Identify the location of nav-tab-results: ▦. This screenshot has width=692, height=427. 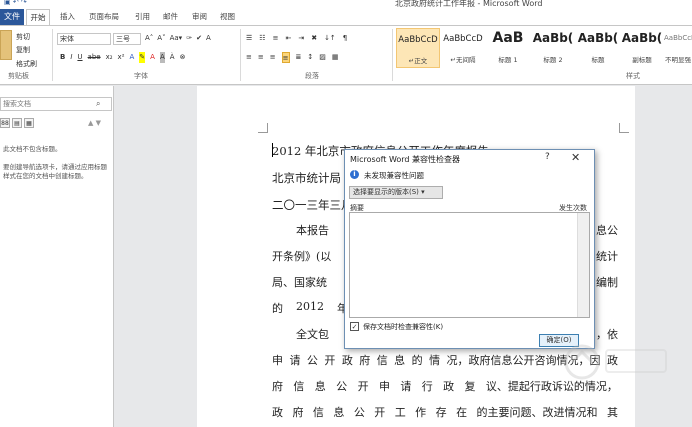
(29, 123).